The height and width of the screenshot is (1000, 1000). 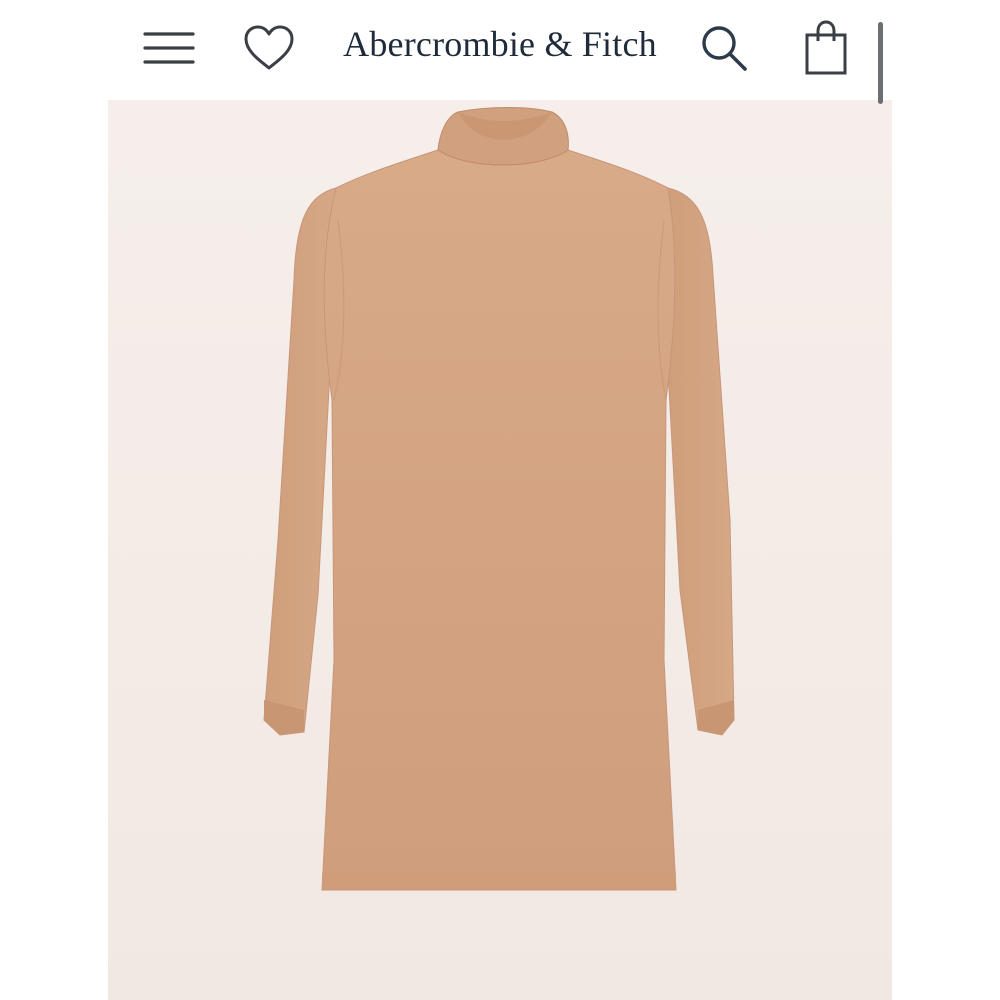 I want to click on shopping-bag-icon, so click(x=826, y=47).